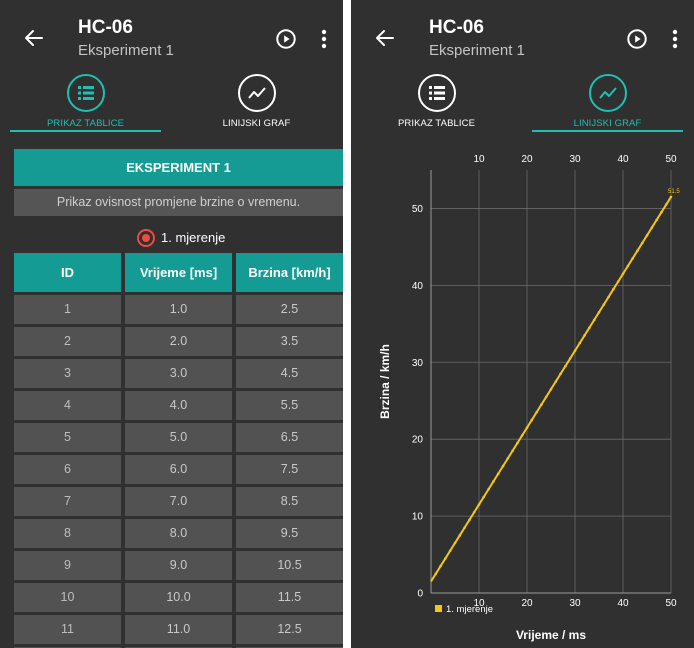 This screenshot has height=648, width=694. What do you see at coordinates (608, 93) in the screenshot?
I see `line-chart-icon` at bounding box center [608, 93].